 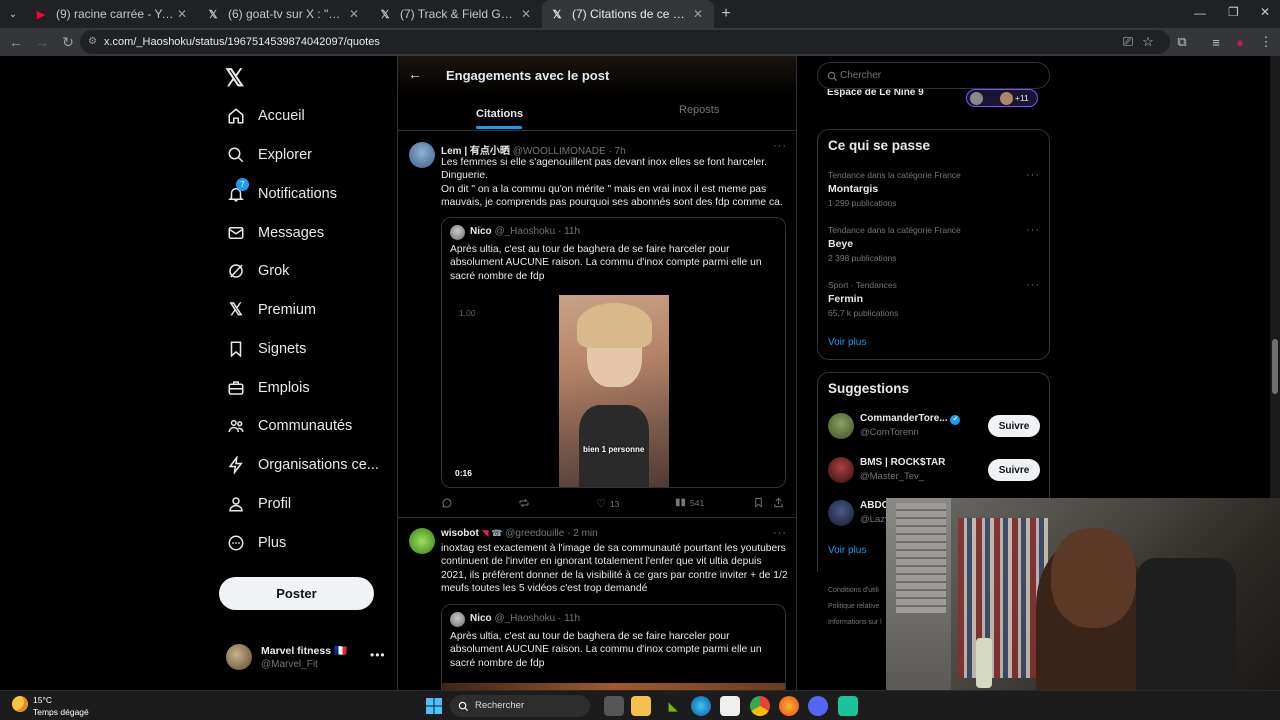 I want to click on tab-youtube: ▶ (9) racine carrée - YouTube ✕, so click(x=112, y=14).